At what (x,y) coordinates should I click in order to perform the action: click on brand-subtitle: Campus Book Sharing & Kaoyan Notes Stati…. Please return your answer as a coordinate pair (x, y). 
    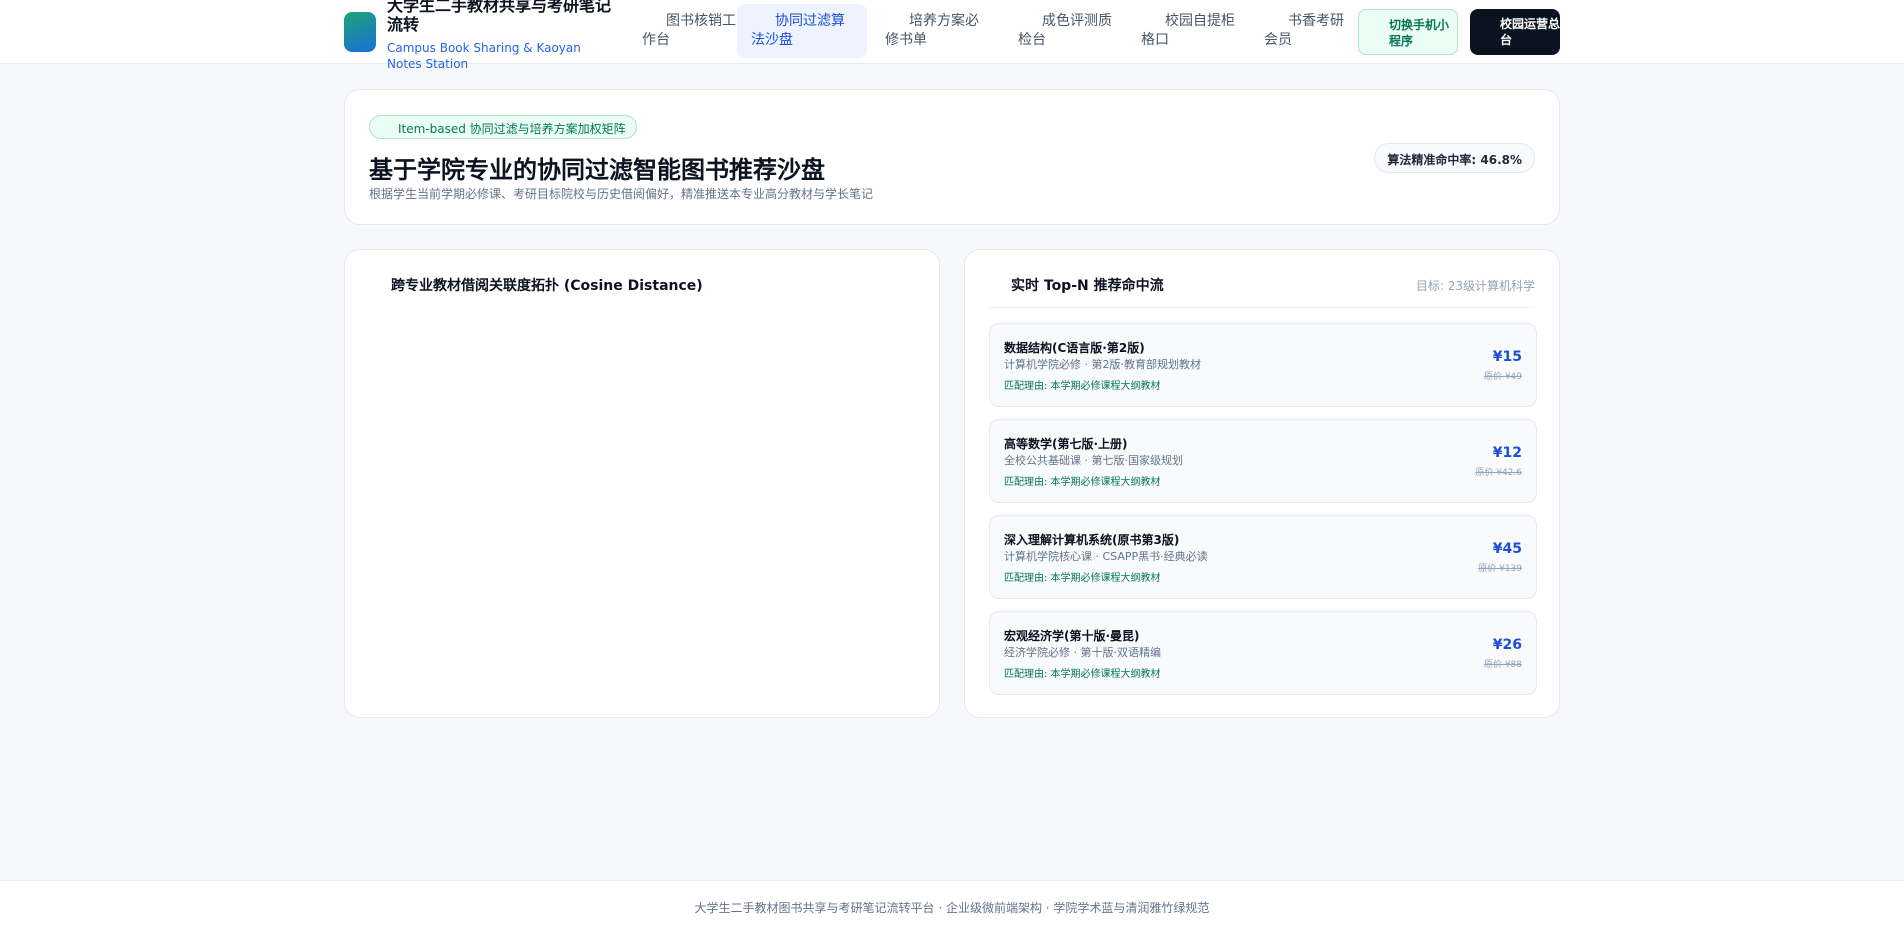
    Looking at the image, I should click on (484, 56).